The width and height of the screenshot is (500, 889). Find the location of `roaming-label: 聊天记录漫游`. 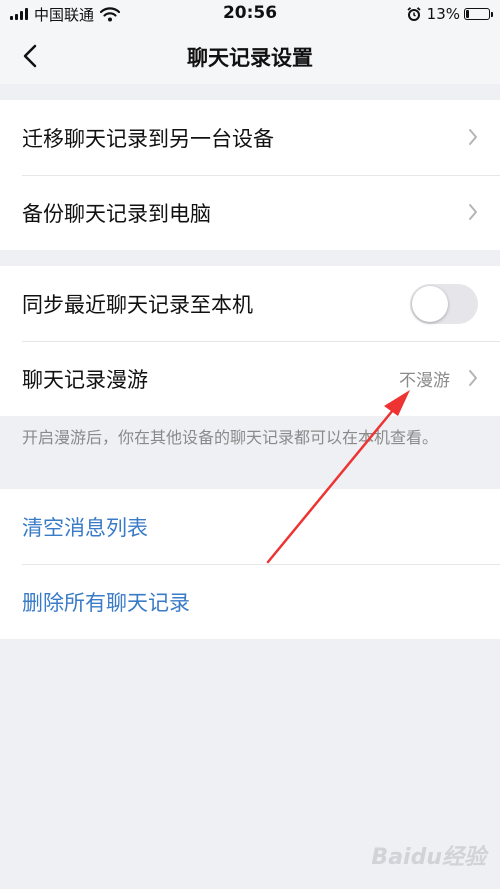

roaming-label: 聊天记录漫游 is located at coordinates (85, 379).